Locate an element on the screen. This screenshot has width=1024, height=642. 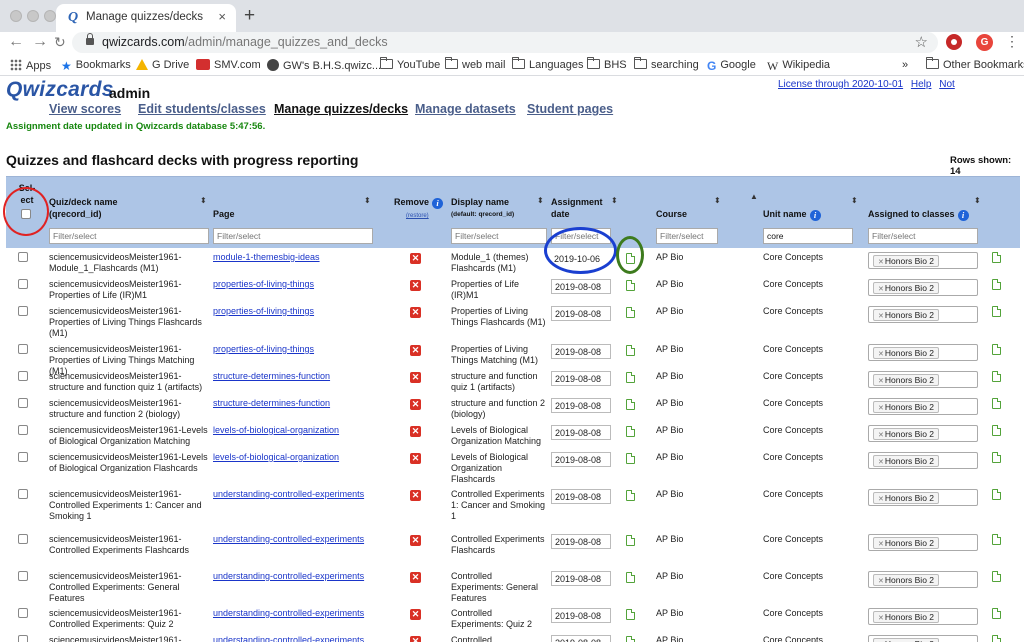
bookmark-gdrive: G Drive is located at coordinates (162, 66).